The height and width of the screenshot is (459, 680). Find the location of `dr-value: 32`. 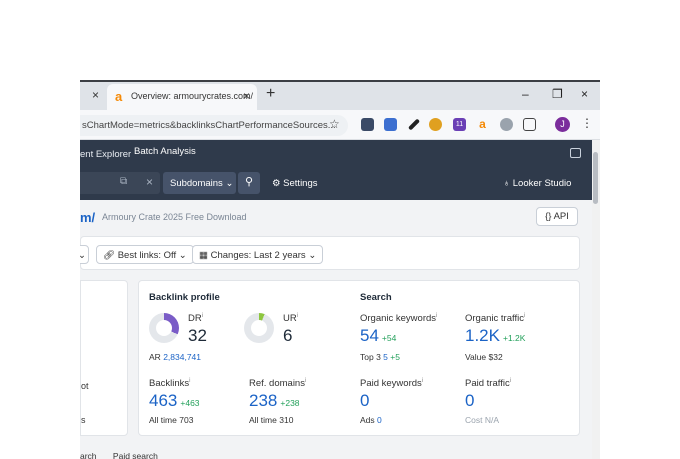

dr-value: 32 is located at coordinates (197, 335).